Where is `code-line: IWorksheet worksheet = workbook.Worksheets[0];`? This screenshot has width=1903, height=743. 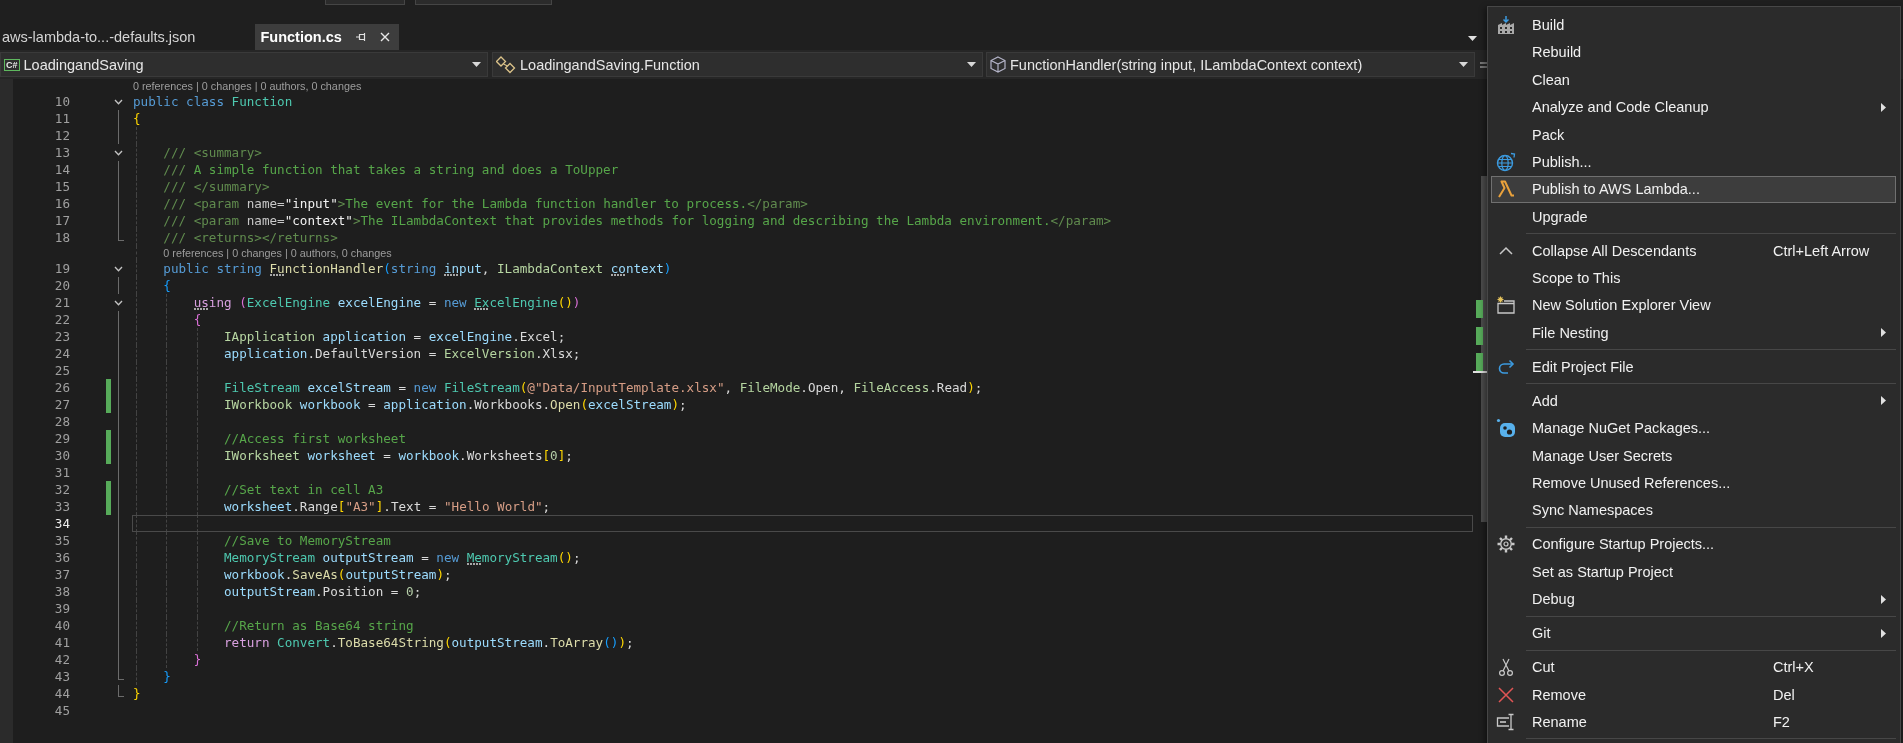
code-line: IWorksheet worksheet = workbook.Worksheets[0]; is located at coordinates (398, 455).